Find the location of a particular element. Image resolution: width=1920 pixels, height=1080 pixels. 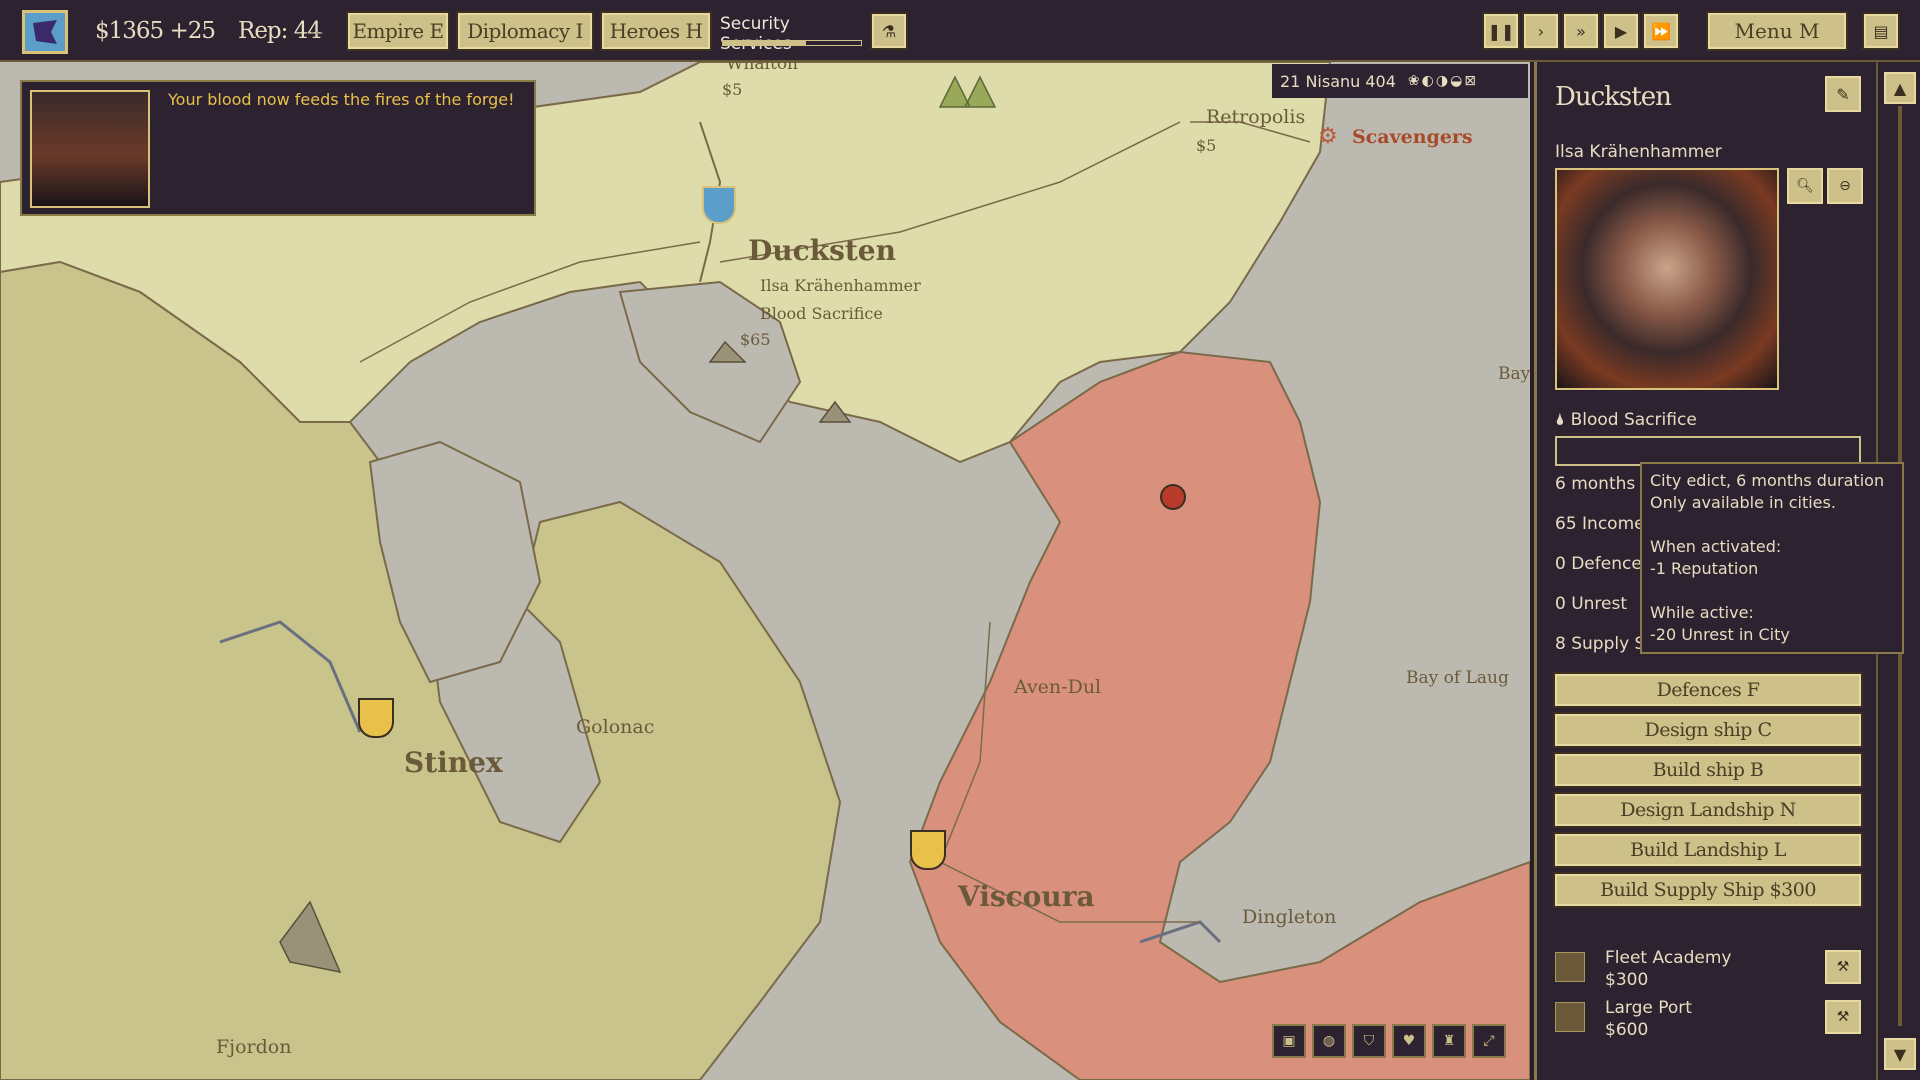

tower-icon: ♜ is located at coordinates (1449, 1041).